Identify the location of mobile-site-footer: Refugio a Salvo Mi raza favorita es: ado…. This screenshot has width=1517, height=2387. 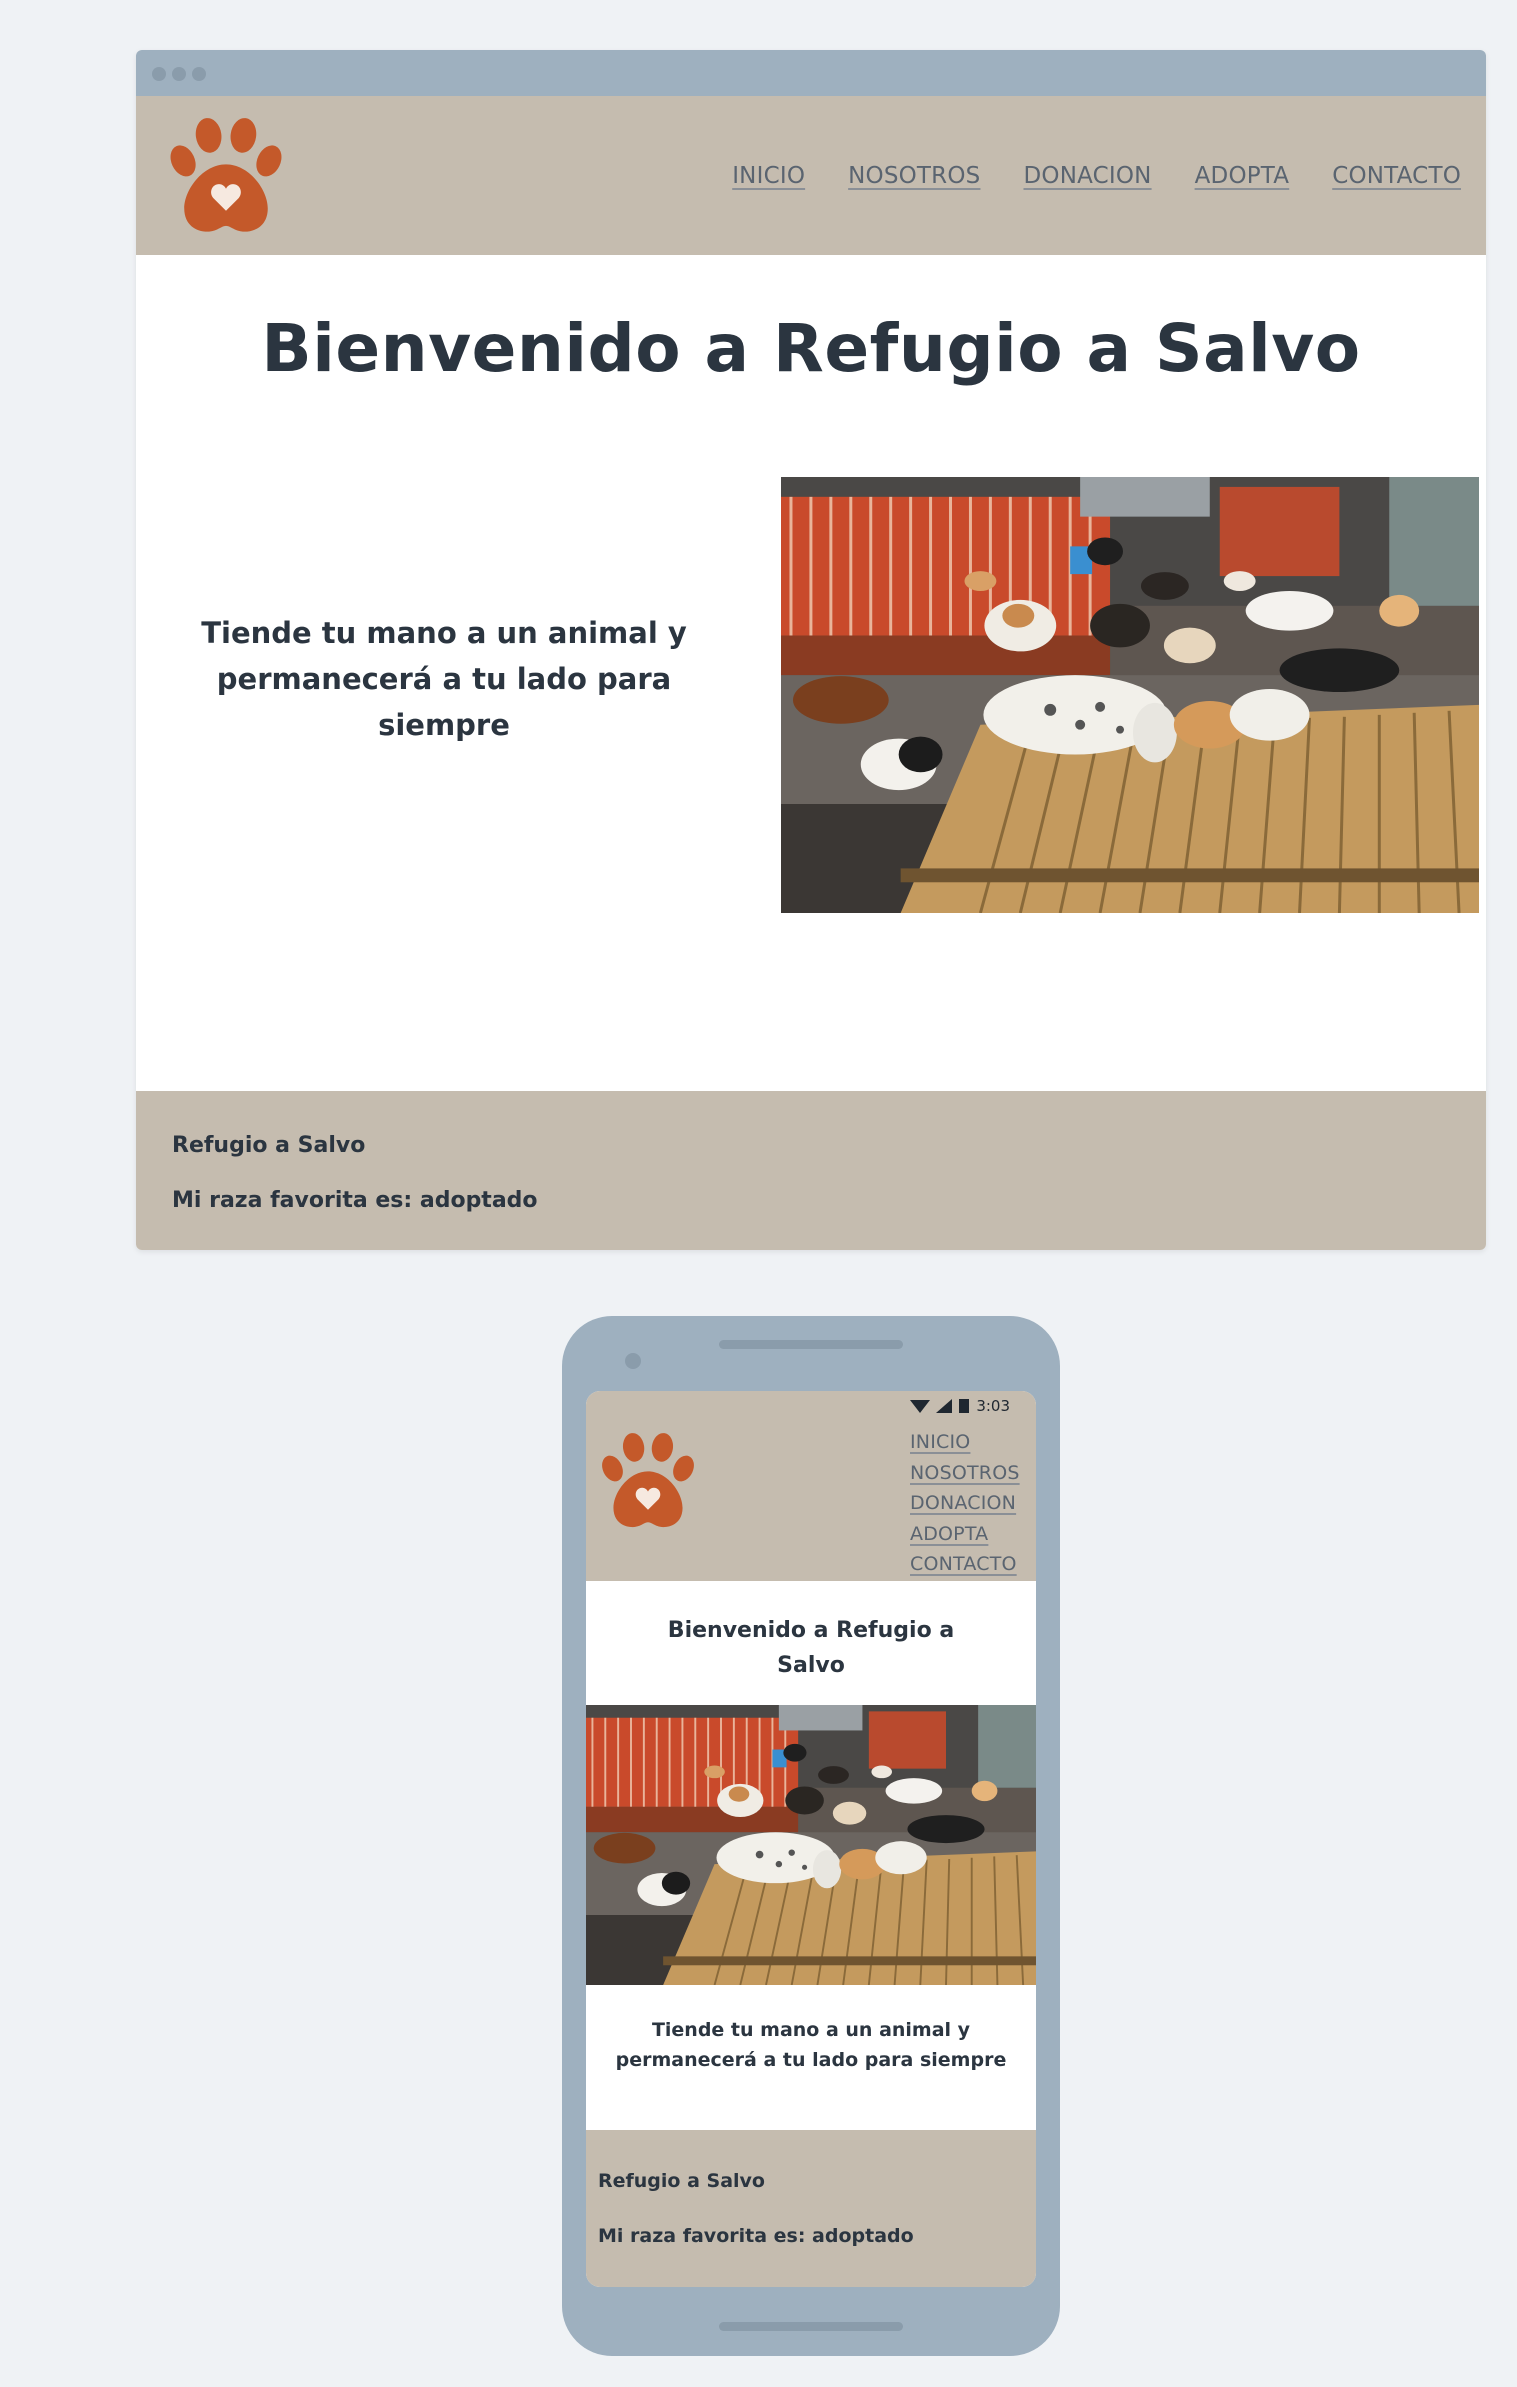
(811, 2208).